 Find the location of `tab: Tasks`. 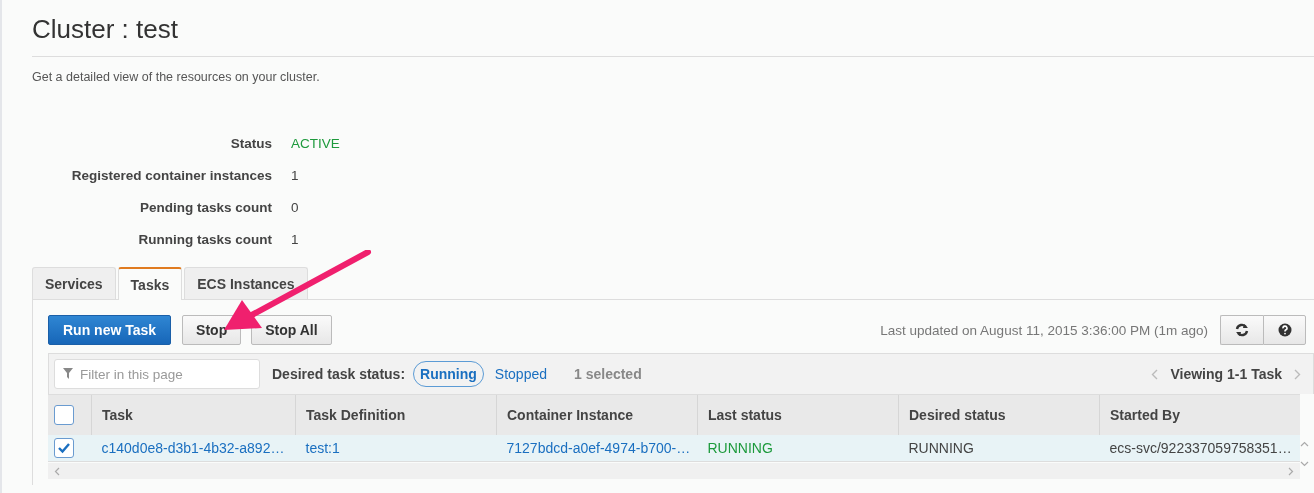

tab: Tasks is located at coordinates (150, 283).